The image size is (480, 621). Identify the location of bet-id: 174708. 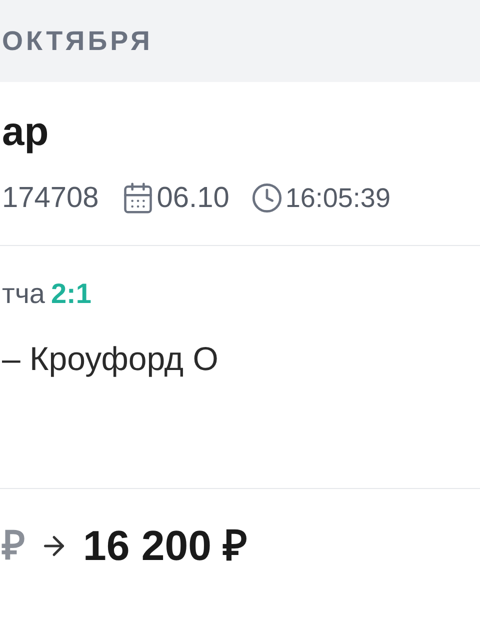
(50, 198).